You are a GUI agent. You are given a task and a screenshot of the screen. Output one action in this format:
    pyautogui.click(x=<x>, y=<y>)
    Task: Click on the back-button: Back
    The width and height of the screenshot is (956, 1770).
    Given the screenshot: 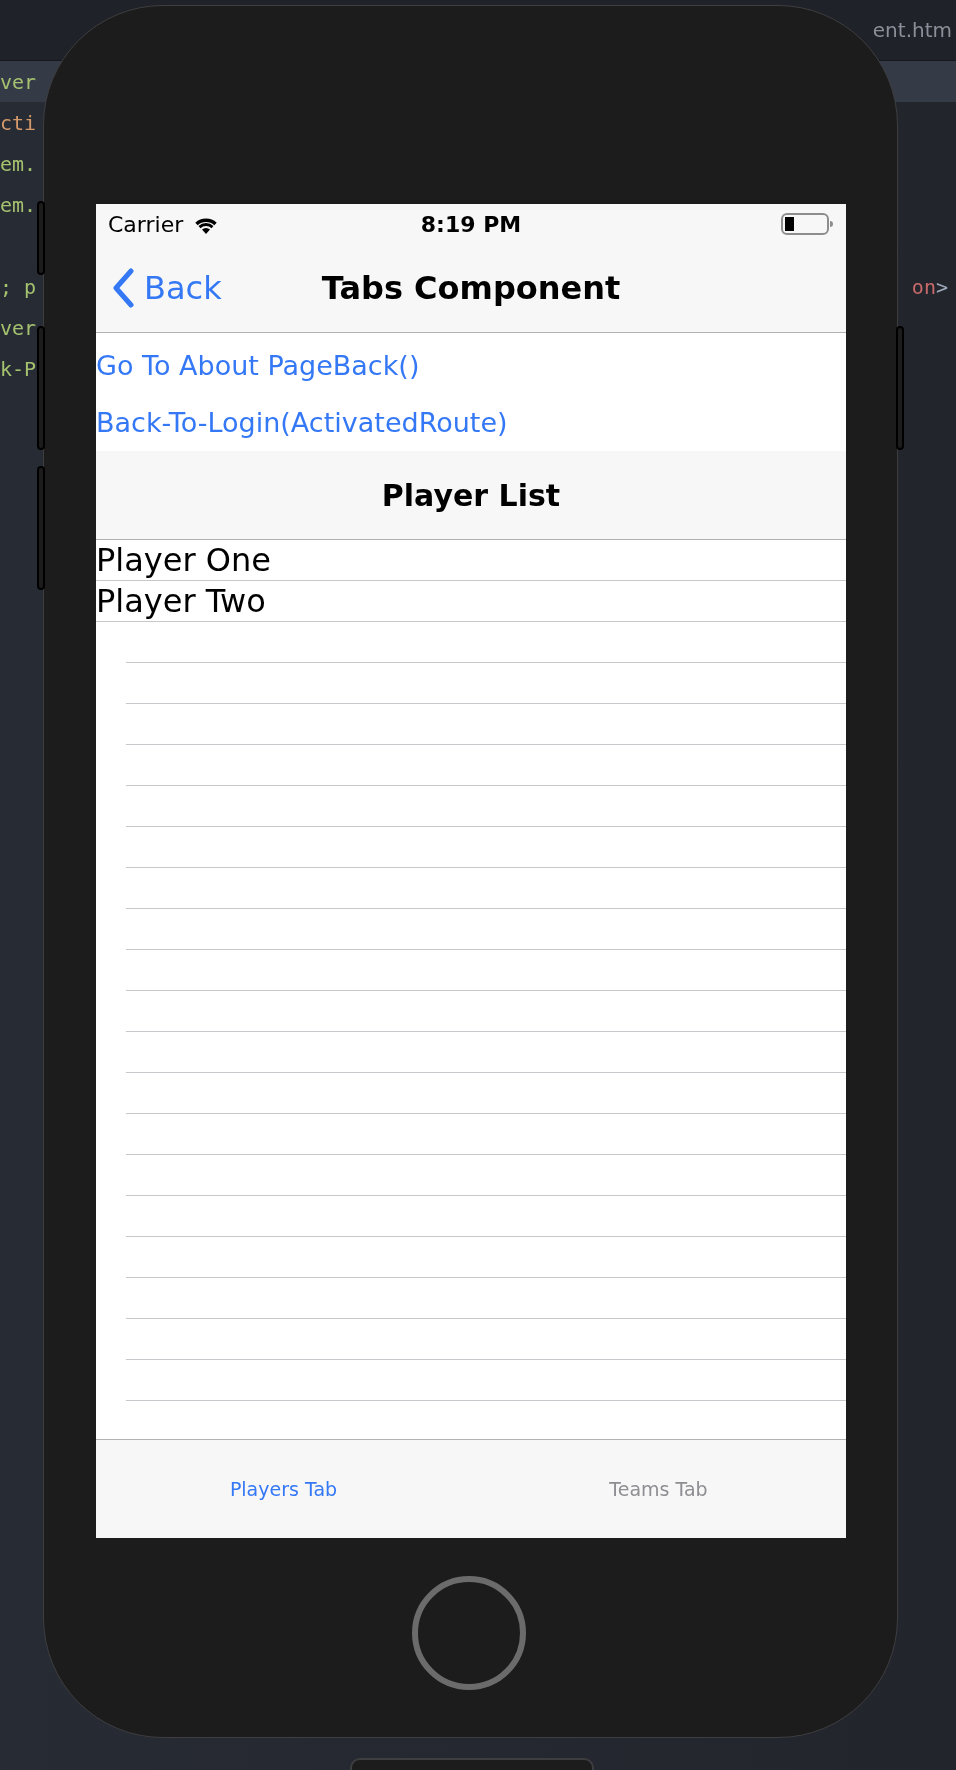 What is the action you would take?
    pyautogui.click(x=159, y=288)
    